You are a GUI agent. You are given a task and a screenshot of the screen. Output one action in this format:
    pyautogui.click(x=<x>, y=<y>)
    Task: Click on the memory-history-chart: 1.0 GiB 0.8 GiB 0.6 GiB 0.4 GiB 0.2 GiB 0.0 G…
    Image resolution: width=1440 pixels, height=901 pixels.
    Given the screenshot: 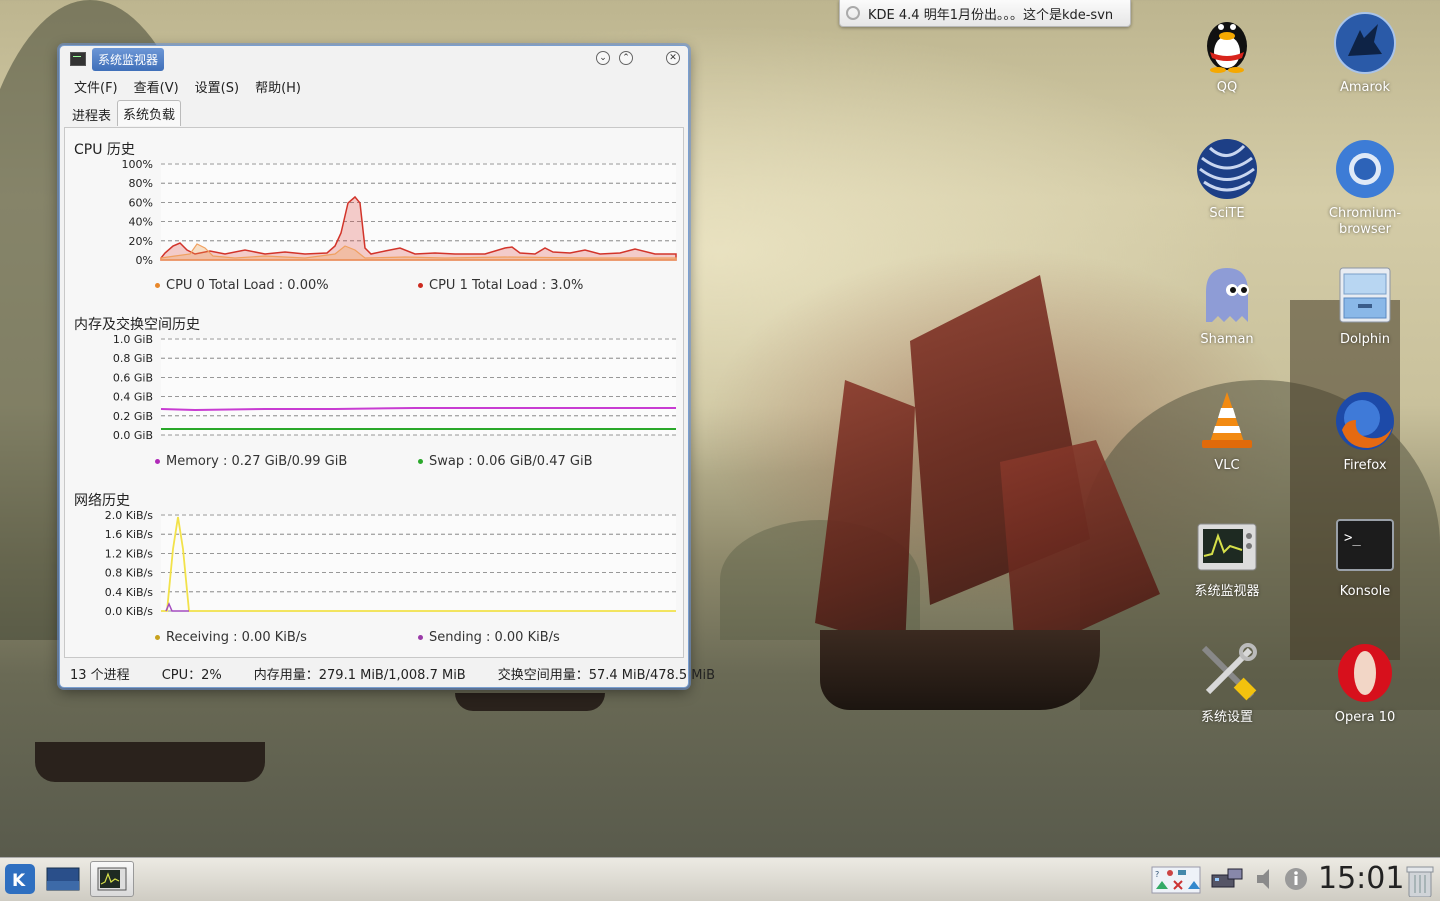 What is the action you would take?
    pyautogui.click(x=394, y=387)
    